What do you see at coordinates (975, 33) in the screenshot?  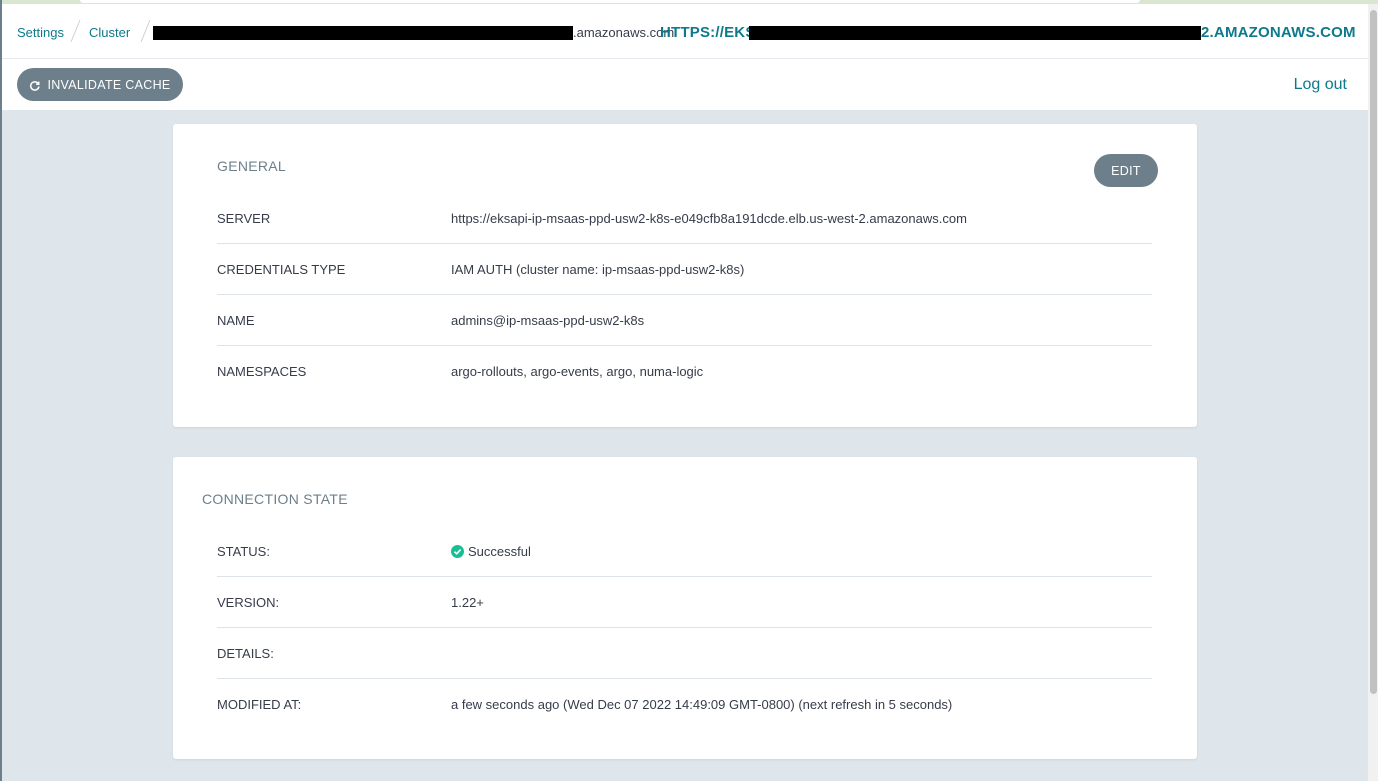 I see `redacted-title` at bounding box center [975, 33].